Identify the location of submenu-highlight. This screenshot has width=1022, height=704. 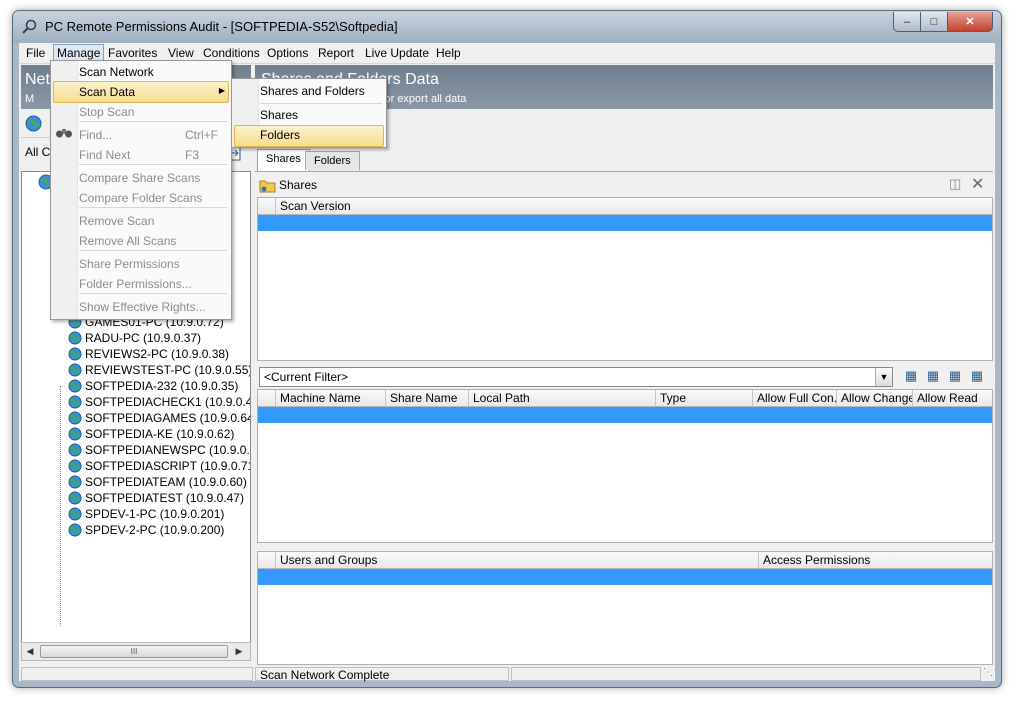
(309, 136).